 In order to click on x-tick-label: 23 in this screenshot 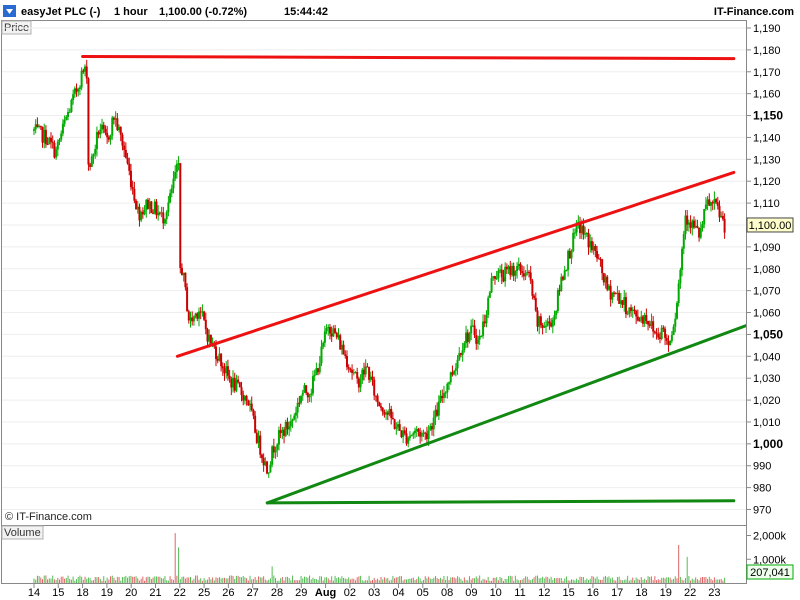, I will do `click(714, 593)`.